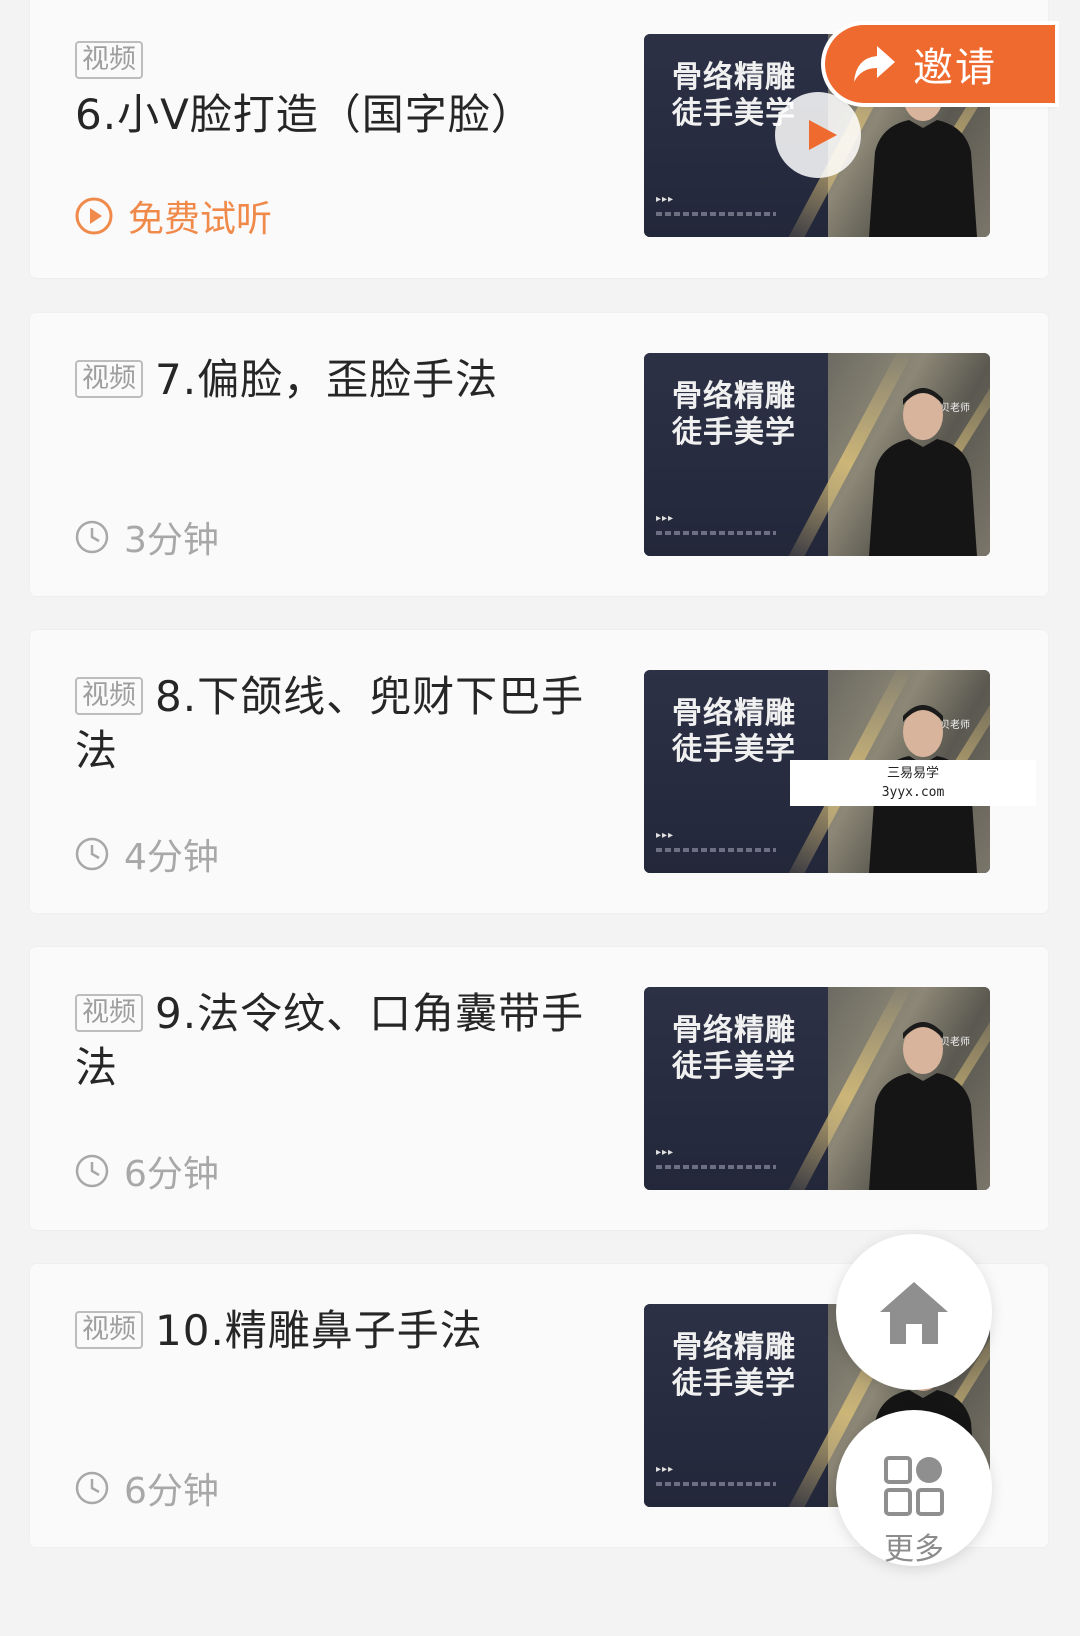 The image size is (1080, 1636). I want to click on lesson-title: 10.精雕鼻子手法, so click(319, 1330).